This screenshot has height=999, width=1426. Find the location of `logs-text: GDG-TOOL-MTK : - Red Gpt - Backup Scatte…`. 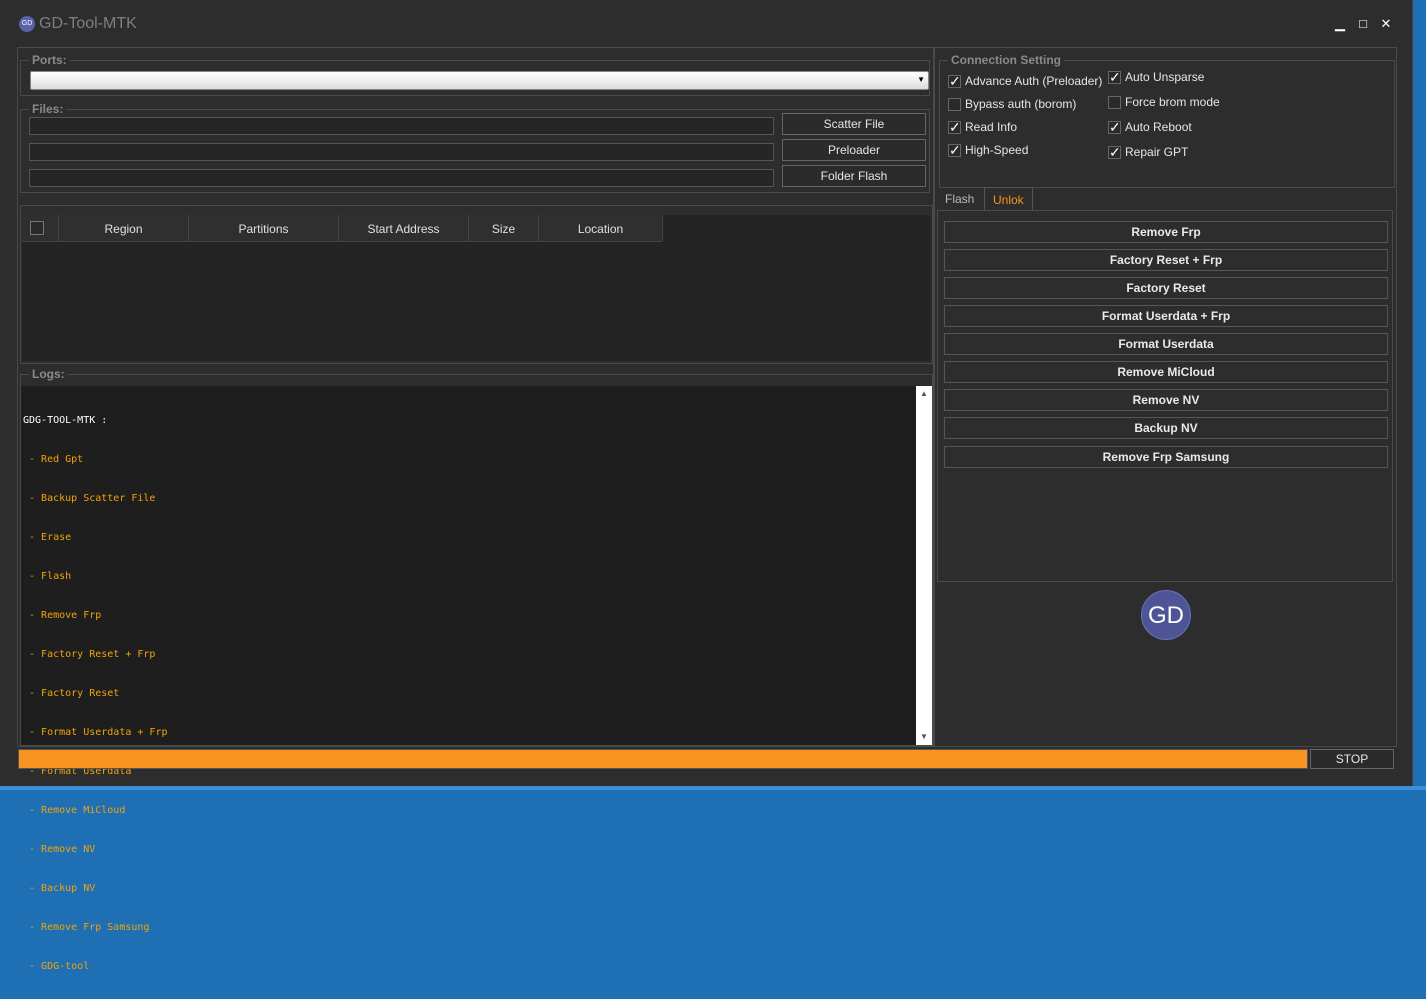

logs-text: GDG-TOOL-MTK : - Red Gpt - Backup Scatte… is located at coordinates (95, 693).